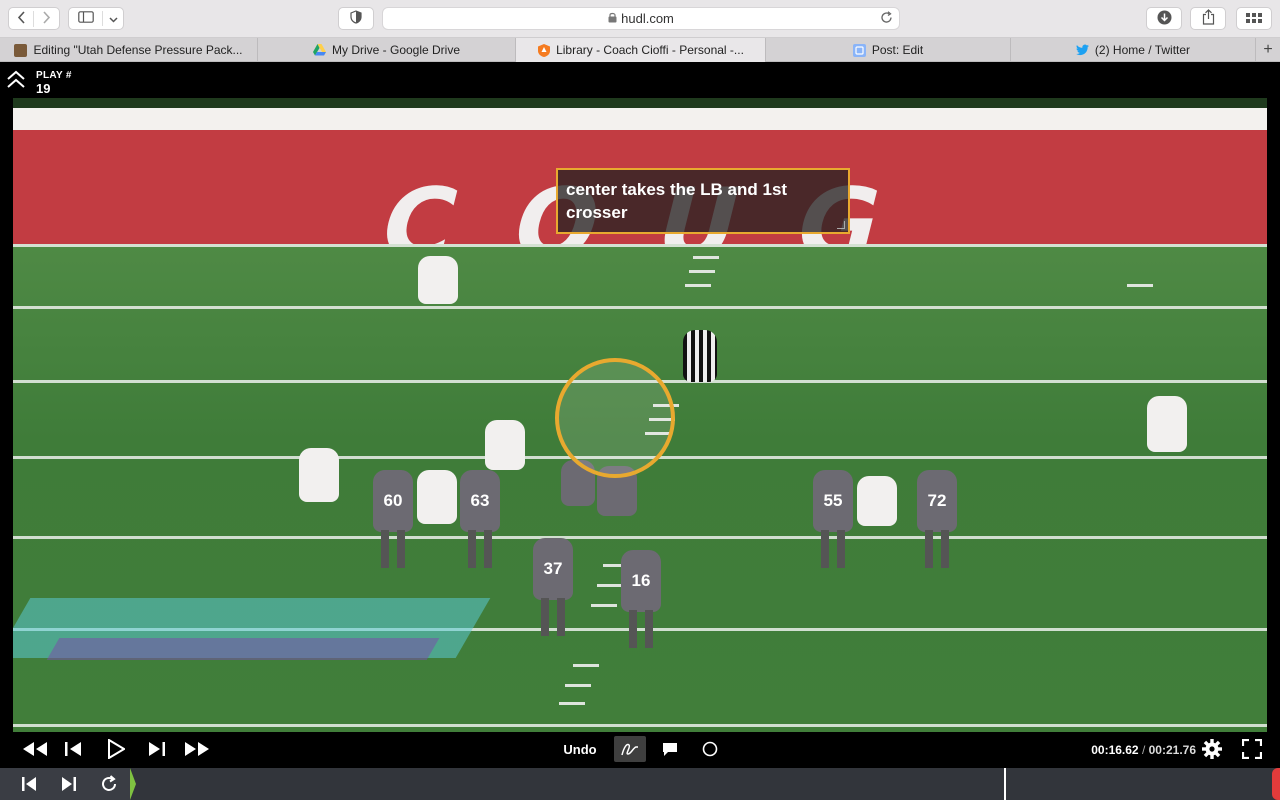  I want to click on collapse-chevron-icon, so click(16, 80).